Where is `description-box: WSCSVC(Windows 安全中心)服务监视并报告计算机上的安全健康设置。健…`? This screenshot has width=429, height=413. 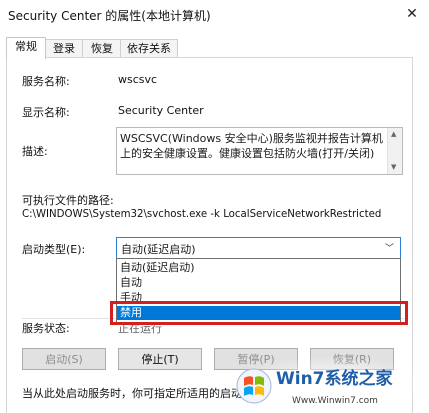
description-box: WSCSVC(Windows 安全中心)服务监视并报告计算机上的安全健康设置。健… is located at coordinates (259, 151).